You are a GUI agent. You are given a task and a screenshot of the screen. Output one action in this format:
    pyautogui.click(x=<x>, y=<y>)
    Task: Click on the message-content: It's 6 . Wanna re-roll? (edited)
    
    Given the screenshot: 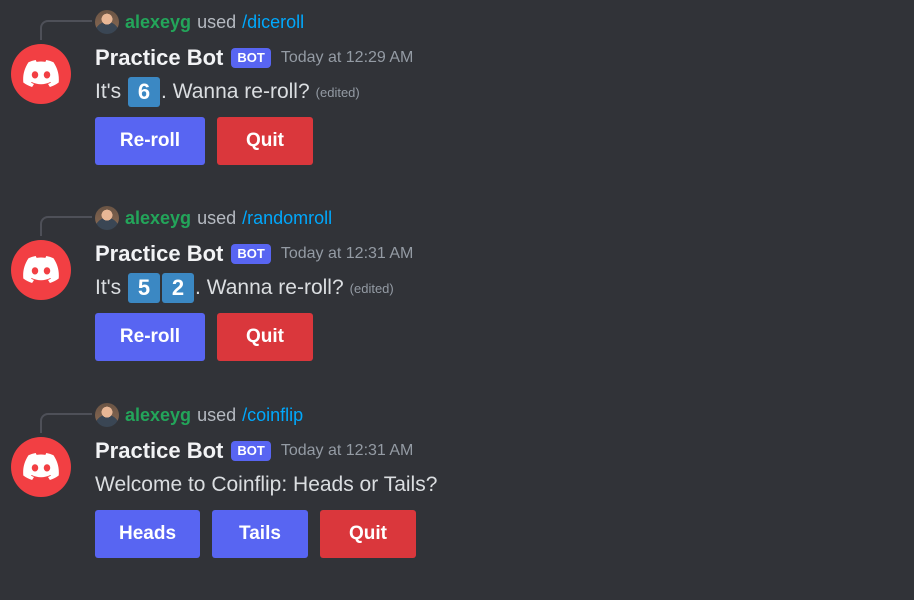 What is the action you would take?
    pyautogui.click(x=227, y=92)
    